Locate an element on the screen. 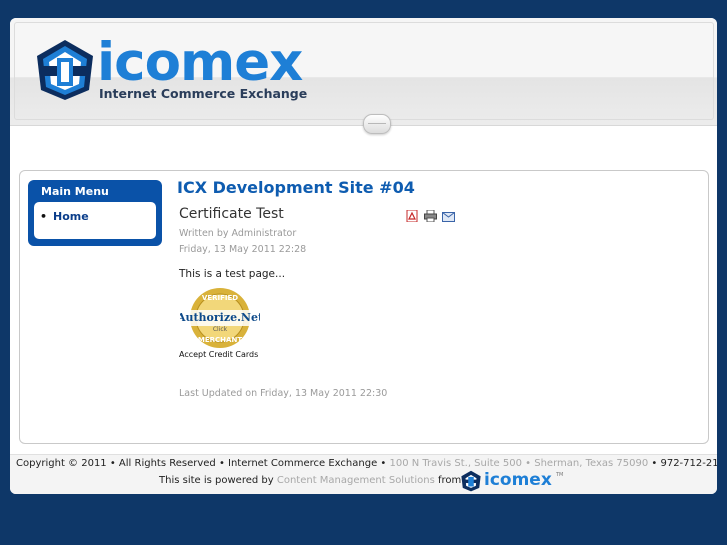 This screenshot has height=545, width=727. footer-powered-from: from is located at coordinates (448, 480).